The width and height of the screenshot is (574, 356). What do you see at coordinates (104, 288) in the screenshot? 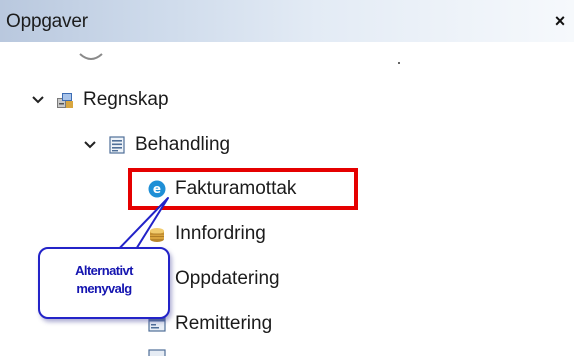
I see `callout-line-2: menyvalg` at bounding box center [104, 288].